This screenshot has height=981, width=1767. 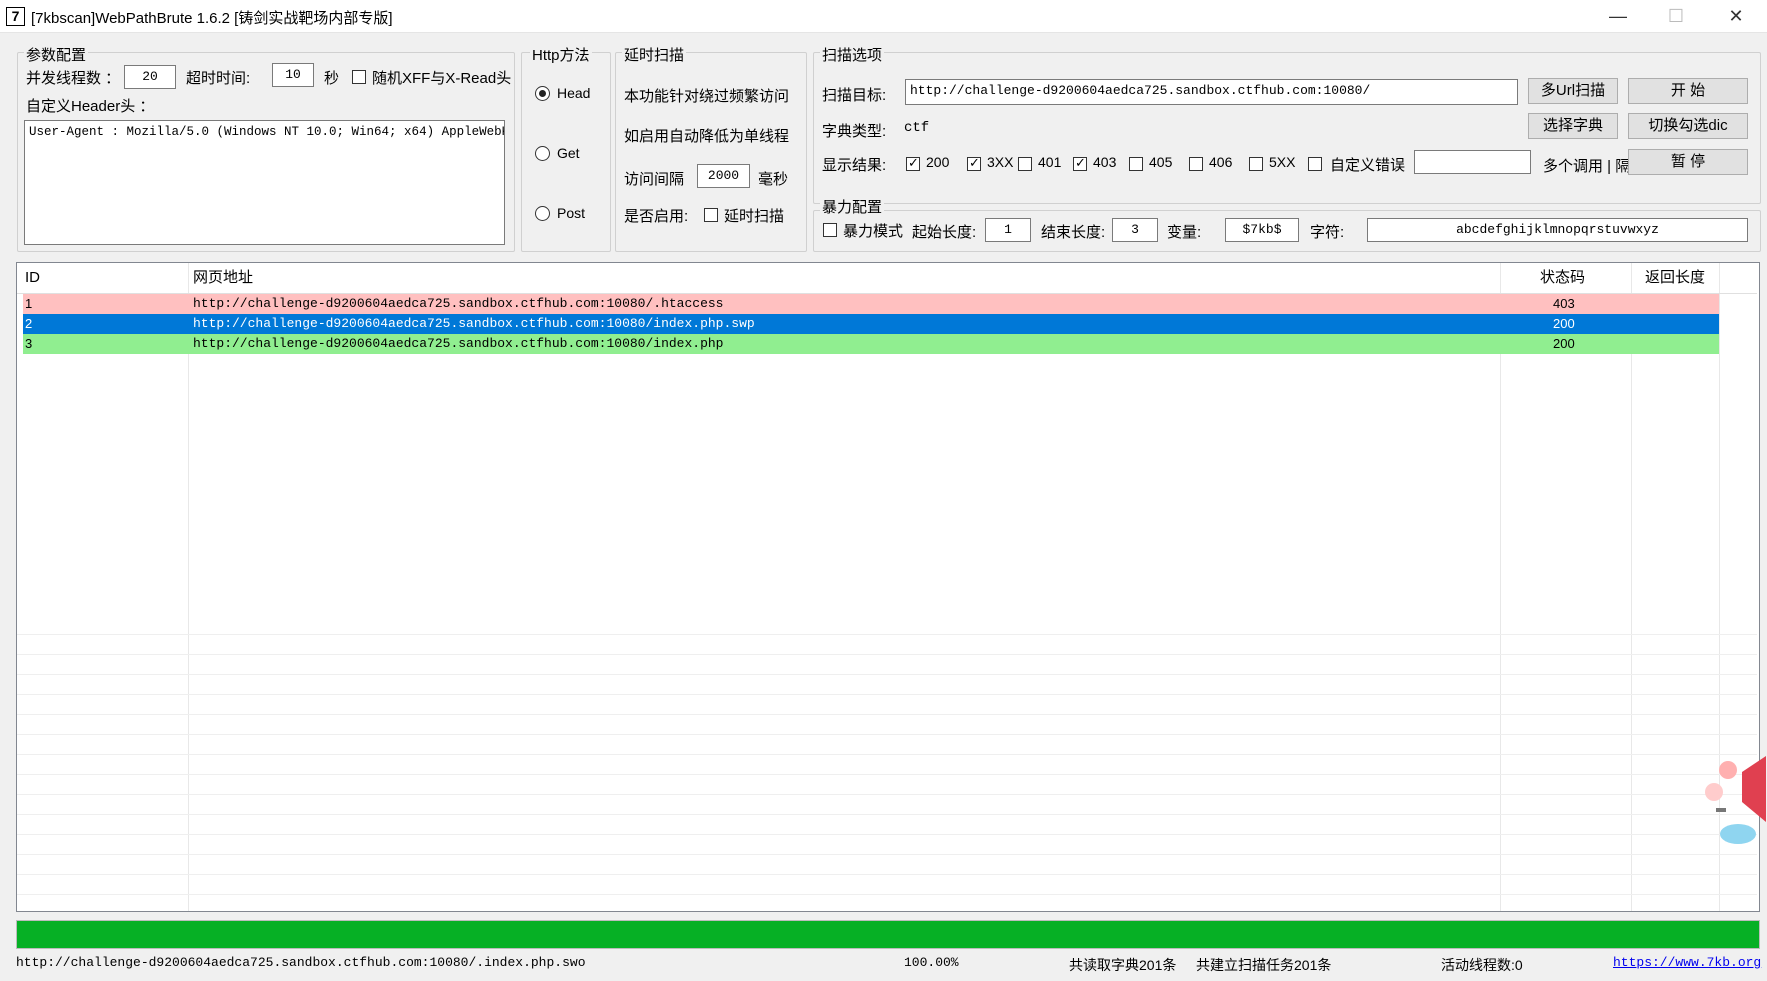 I want to click on pause-button: 暂 停, so click(x=1688, y=162).